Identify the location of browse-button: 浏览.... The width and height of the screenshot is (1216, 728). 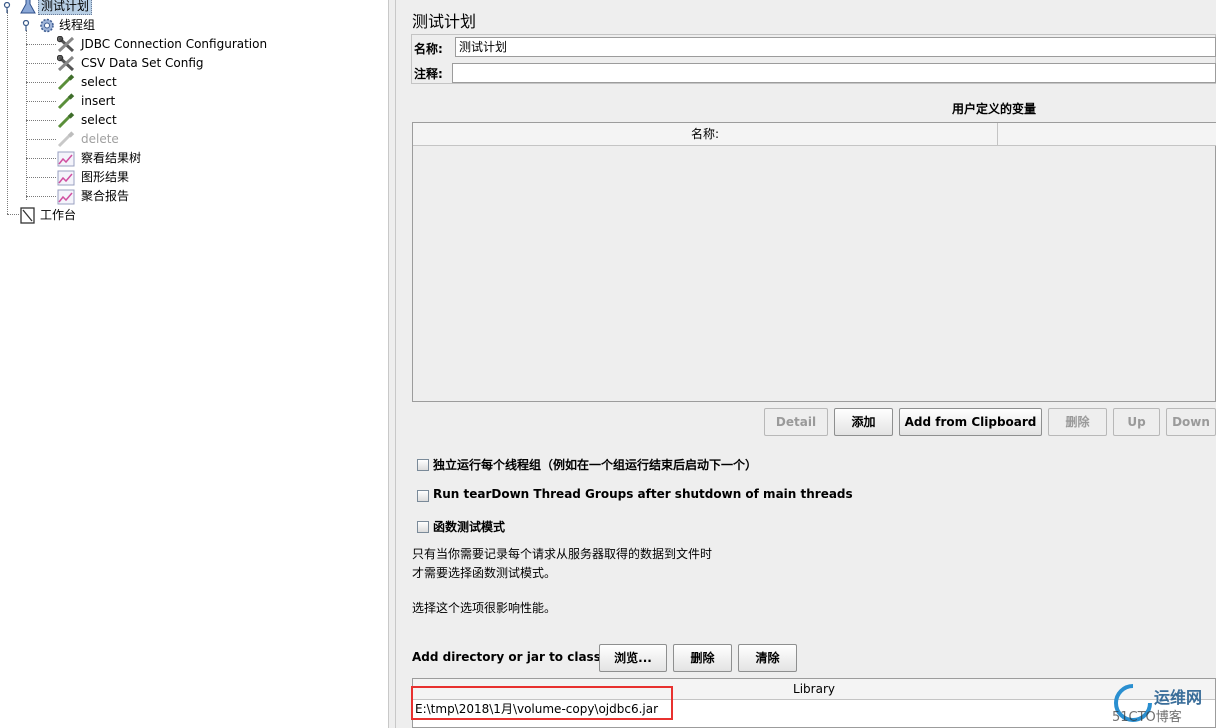
(633, 658).